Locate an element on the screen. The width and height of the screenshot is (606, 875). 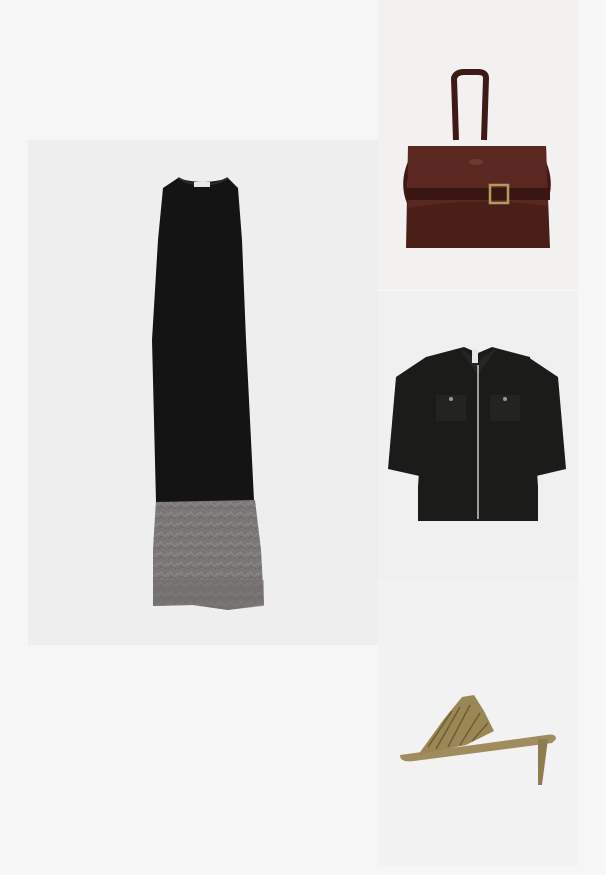
product-tile-shirt is located at coordinates (478, 435).